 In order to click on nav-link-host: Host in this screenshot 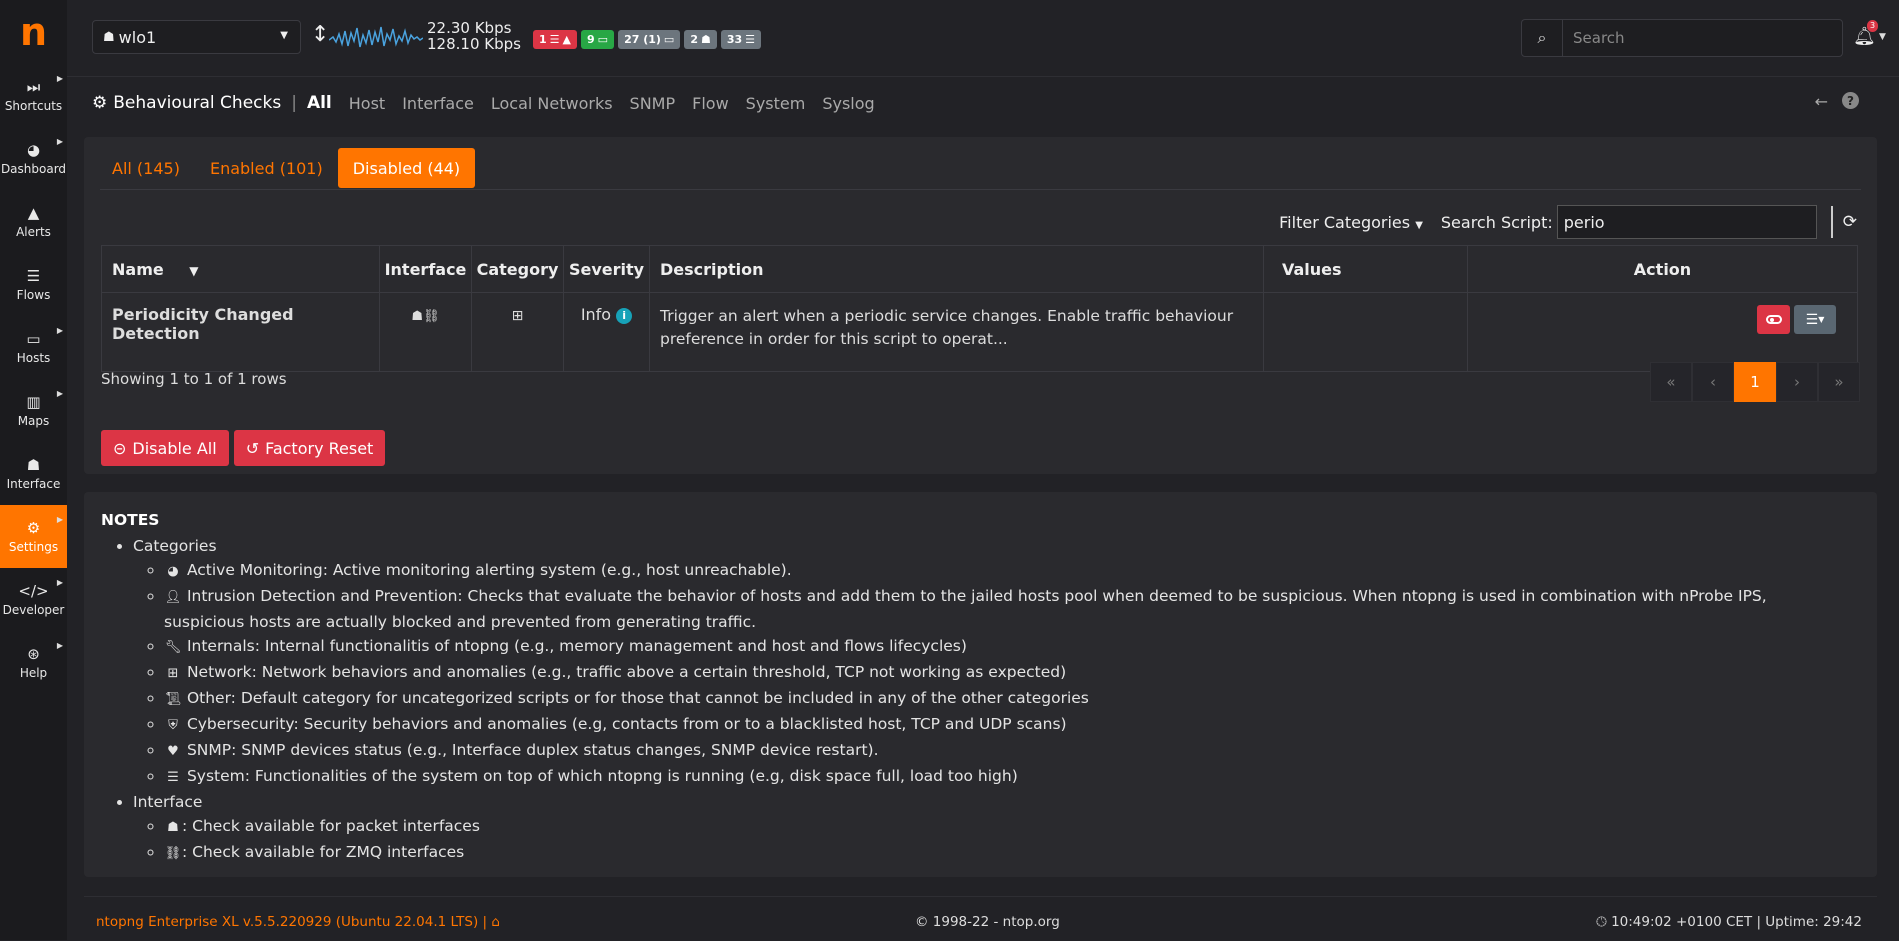, I will do `click(367, 103)`.